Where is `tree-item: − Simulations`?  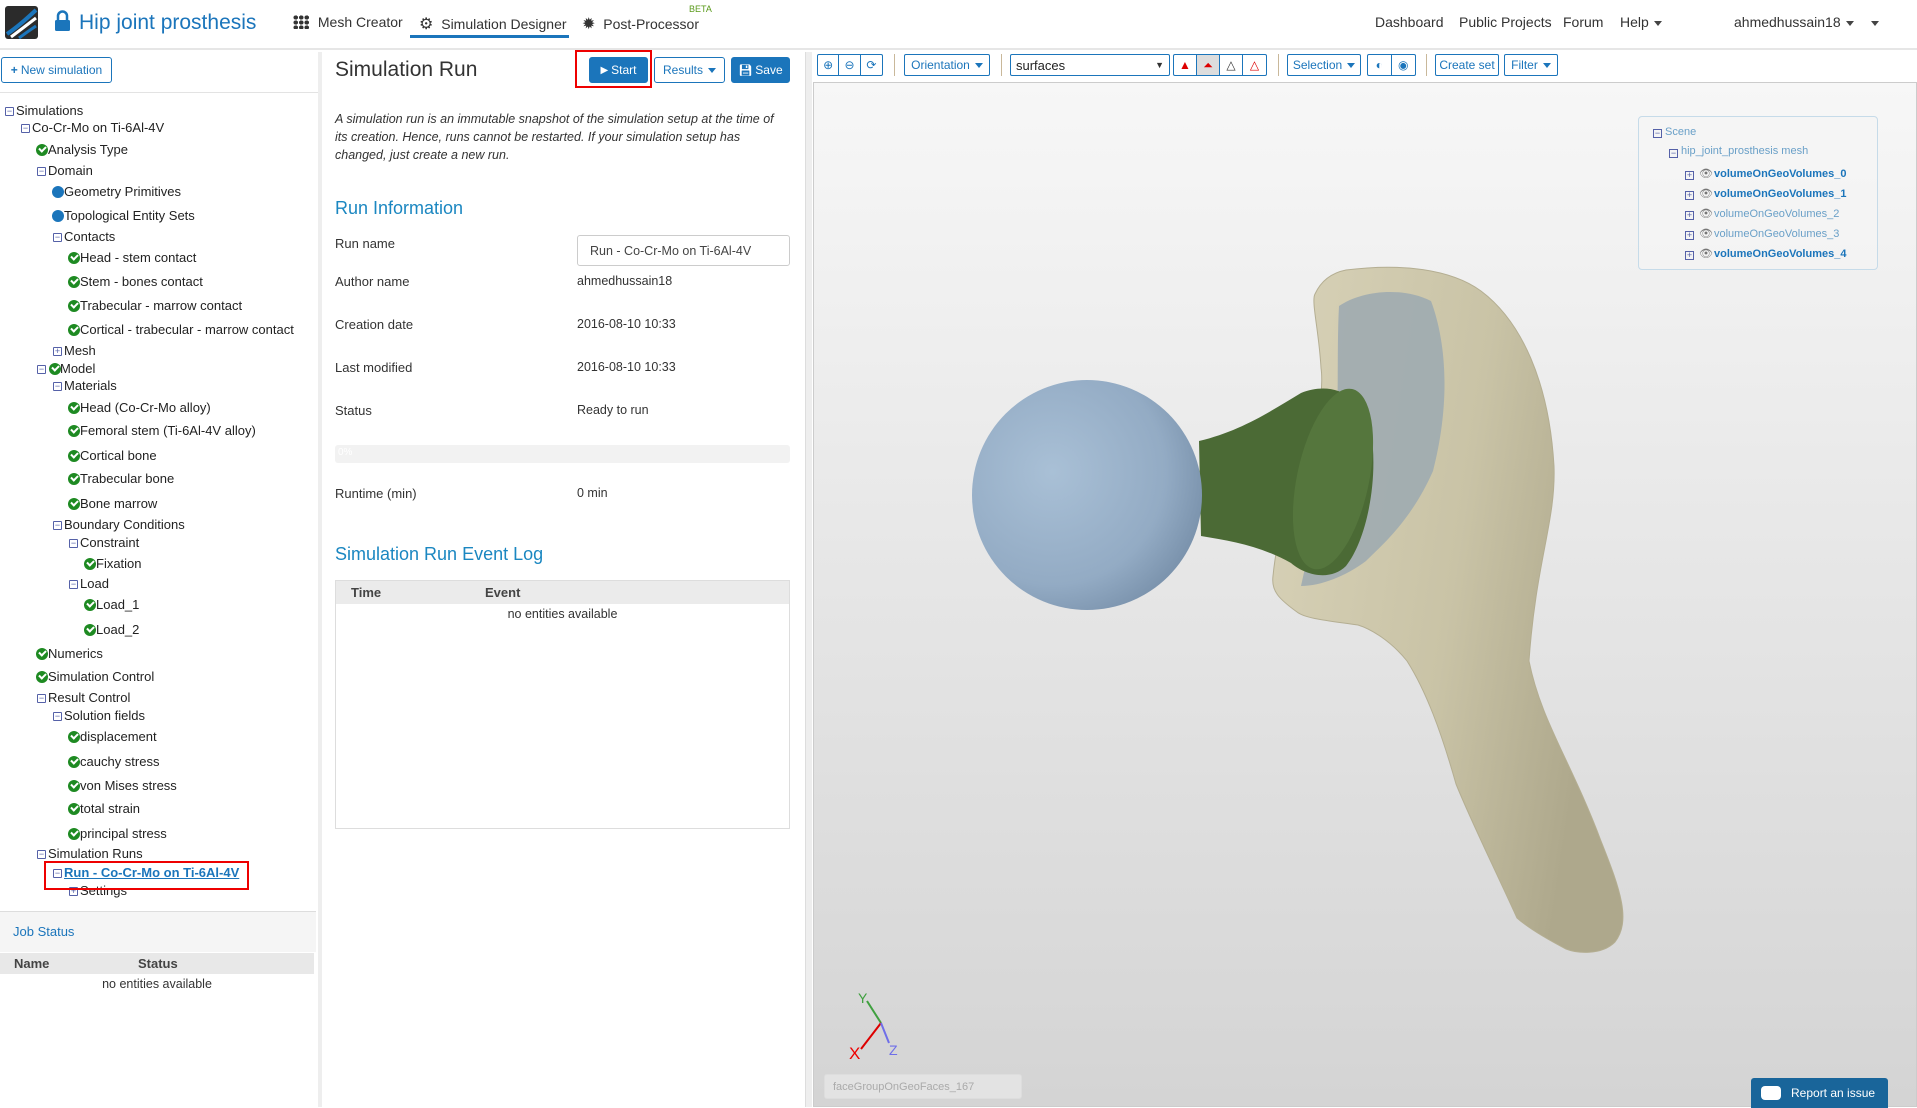
tree-item: − Simulations is located at coordinates (159, 111).